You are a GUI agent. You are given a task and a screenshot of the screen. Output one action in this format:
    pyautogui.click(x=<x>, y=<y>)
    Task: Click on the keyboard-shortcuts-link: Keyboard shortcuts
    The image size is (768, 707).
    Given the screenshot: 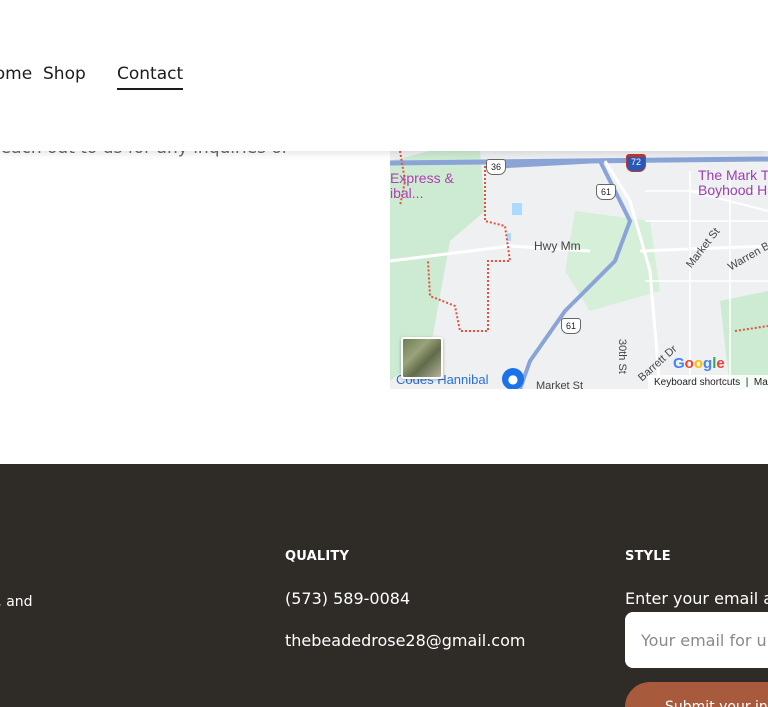 What is the action you would take?
    pyautogui.click(x=697, y=382)
    